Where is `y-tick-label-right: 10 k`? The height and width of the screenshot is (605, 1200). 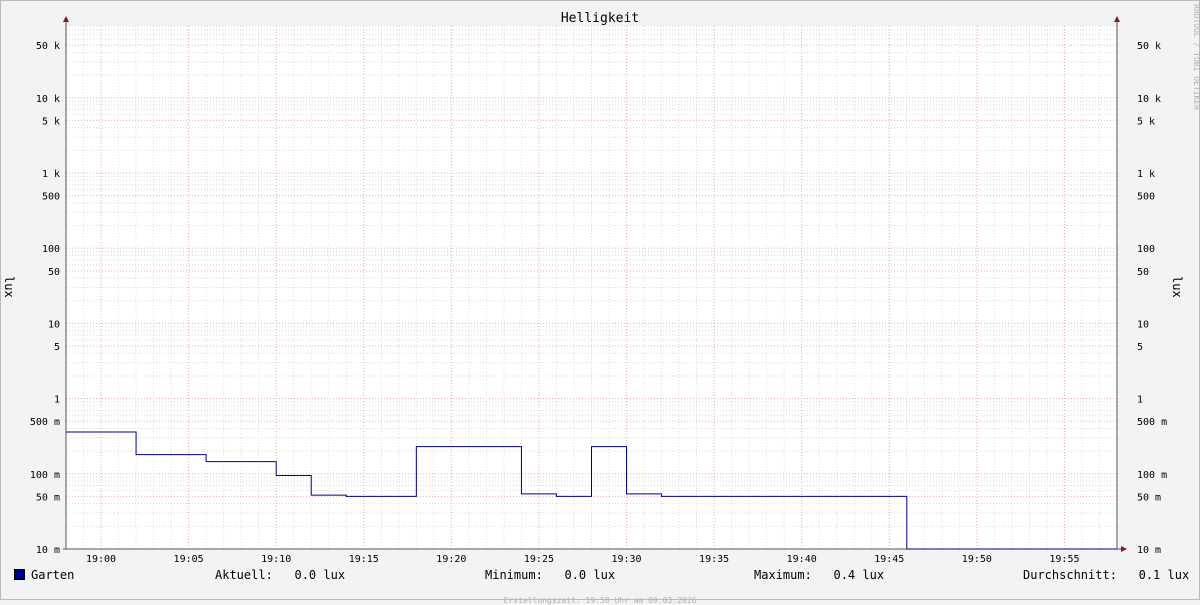 y-tick-label-right: 10 k is located at coordinates (1149, 99).